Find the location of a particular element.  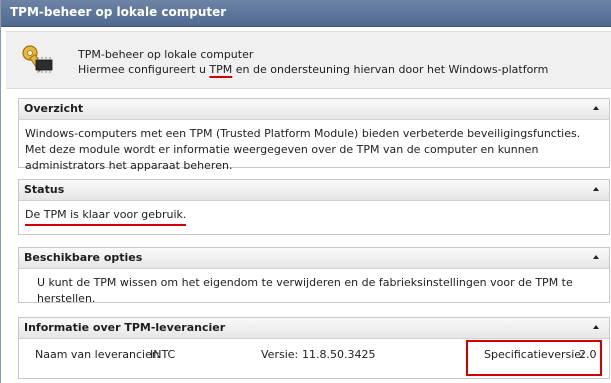

status-panel: Status De TPM is klaar voor gebruik. is located at coordinates (314, 207).